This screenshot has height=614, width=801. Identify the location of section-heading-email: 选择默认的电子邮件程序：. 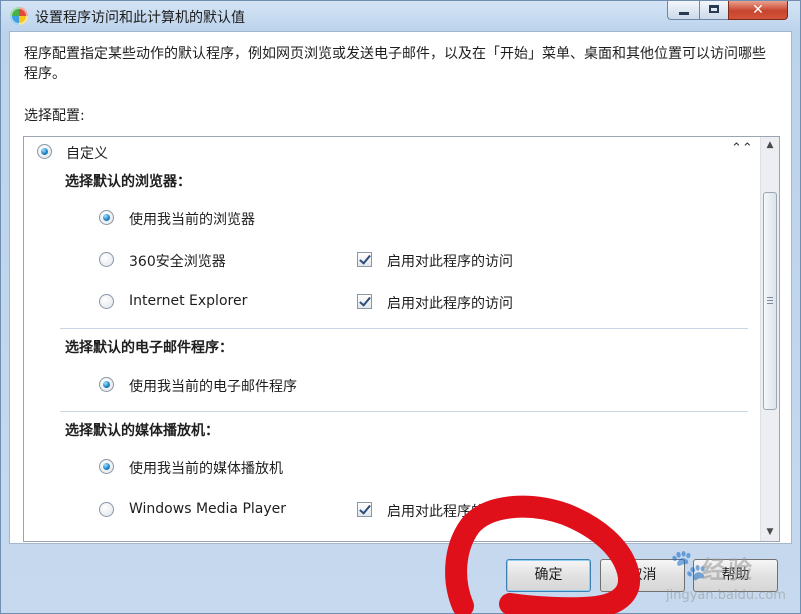
(149, 348).